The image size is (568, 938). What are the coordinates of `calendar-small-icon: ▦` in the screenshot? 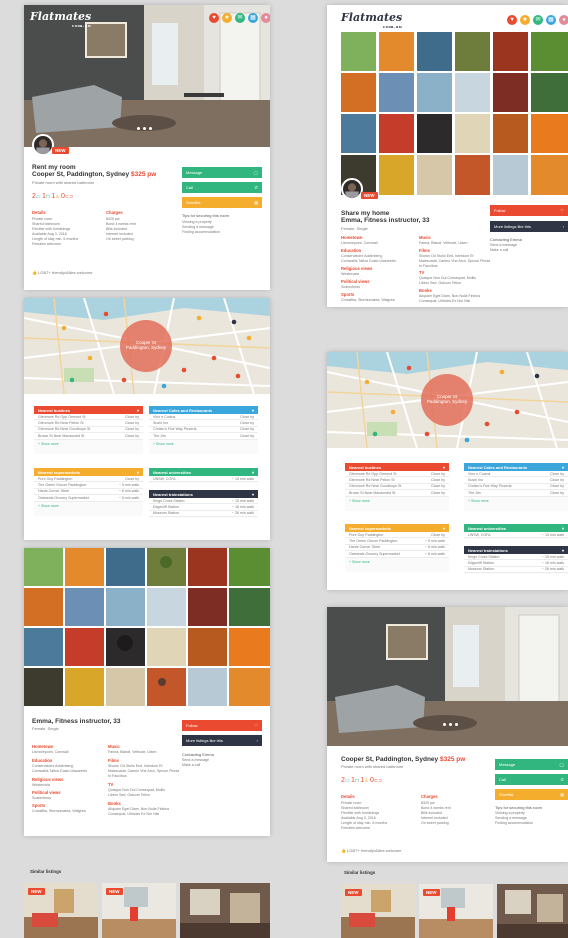 It's located at (256, 202).